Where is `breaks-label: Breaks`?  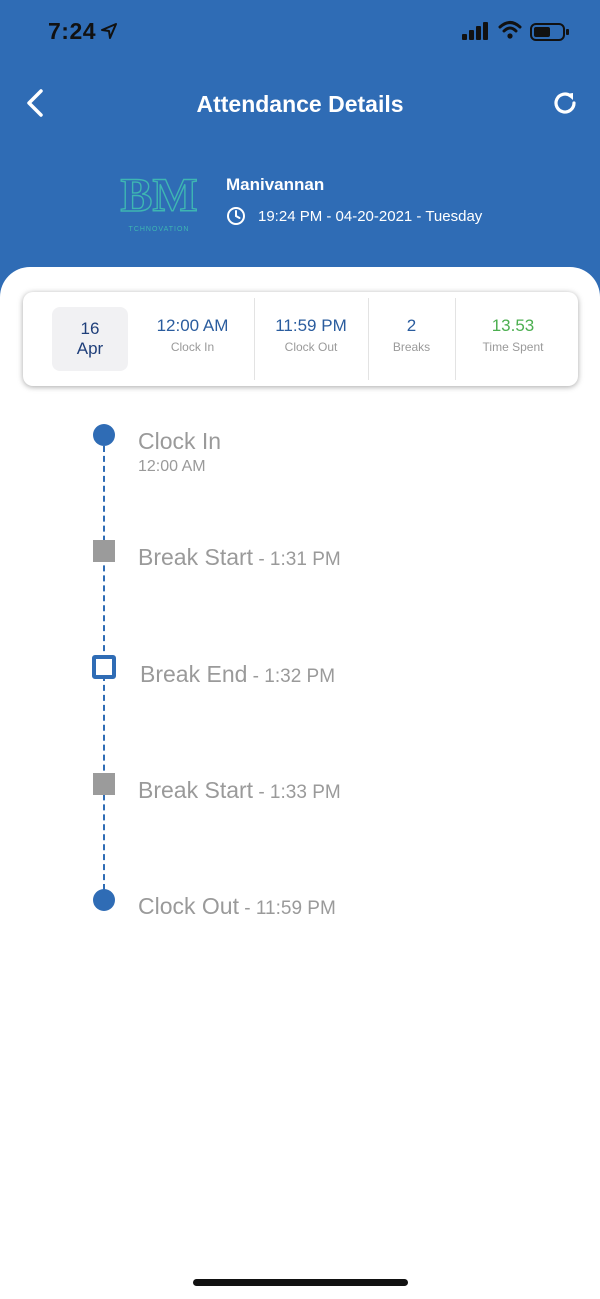 breaks-label: Breaks is located at coordinates (411, 347).